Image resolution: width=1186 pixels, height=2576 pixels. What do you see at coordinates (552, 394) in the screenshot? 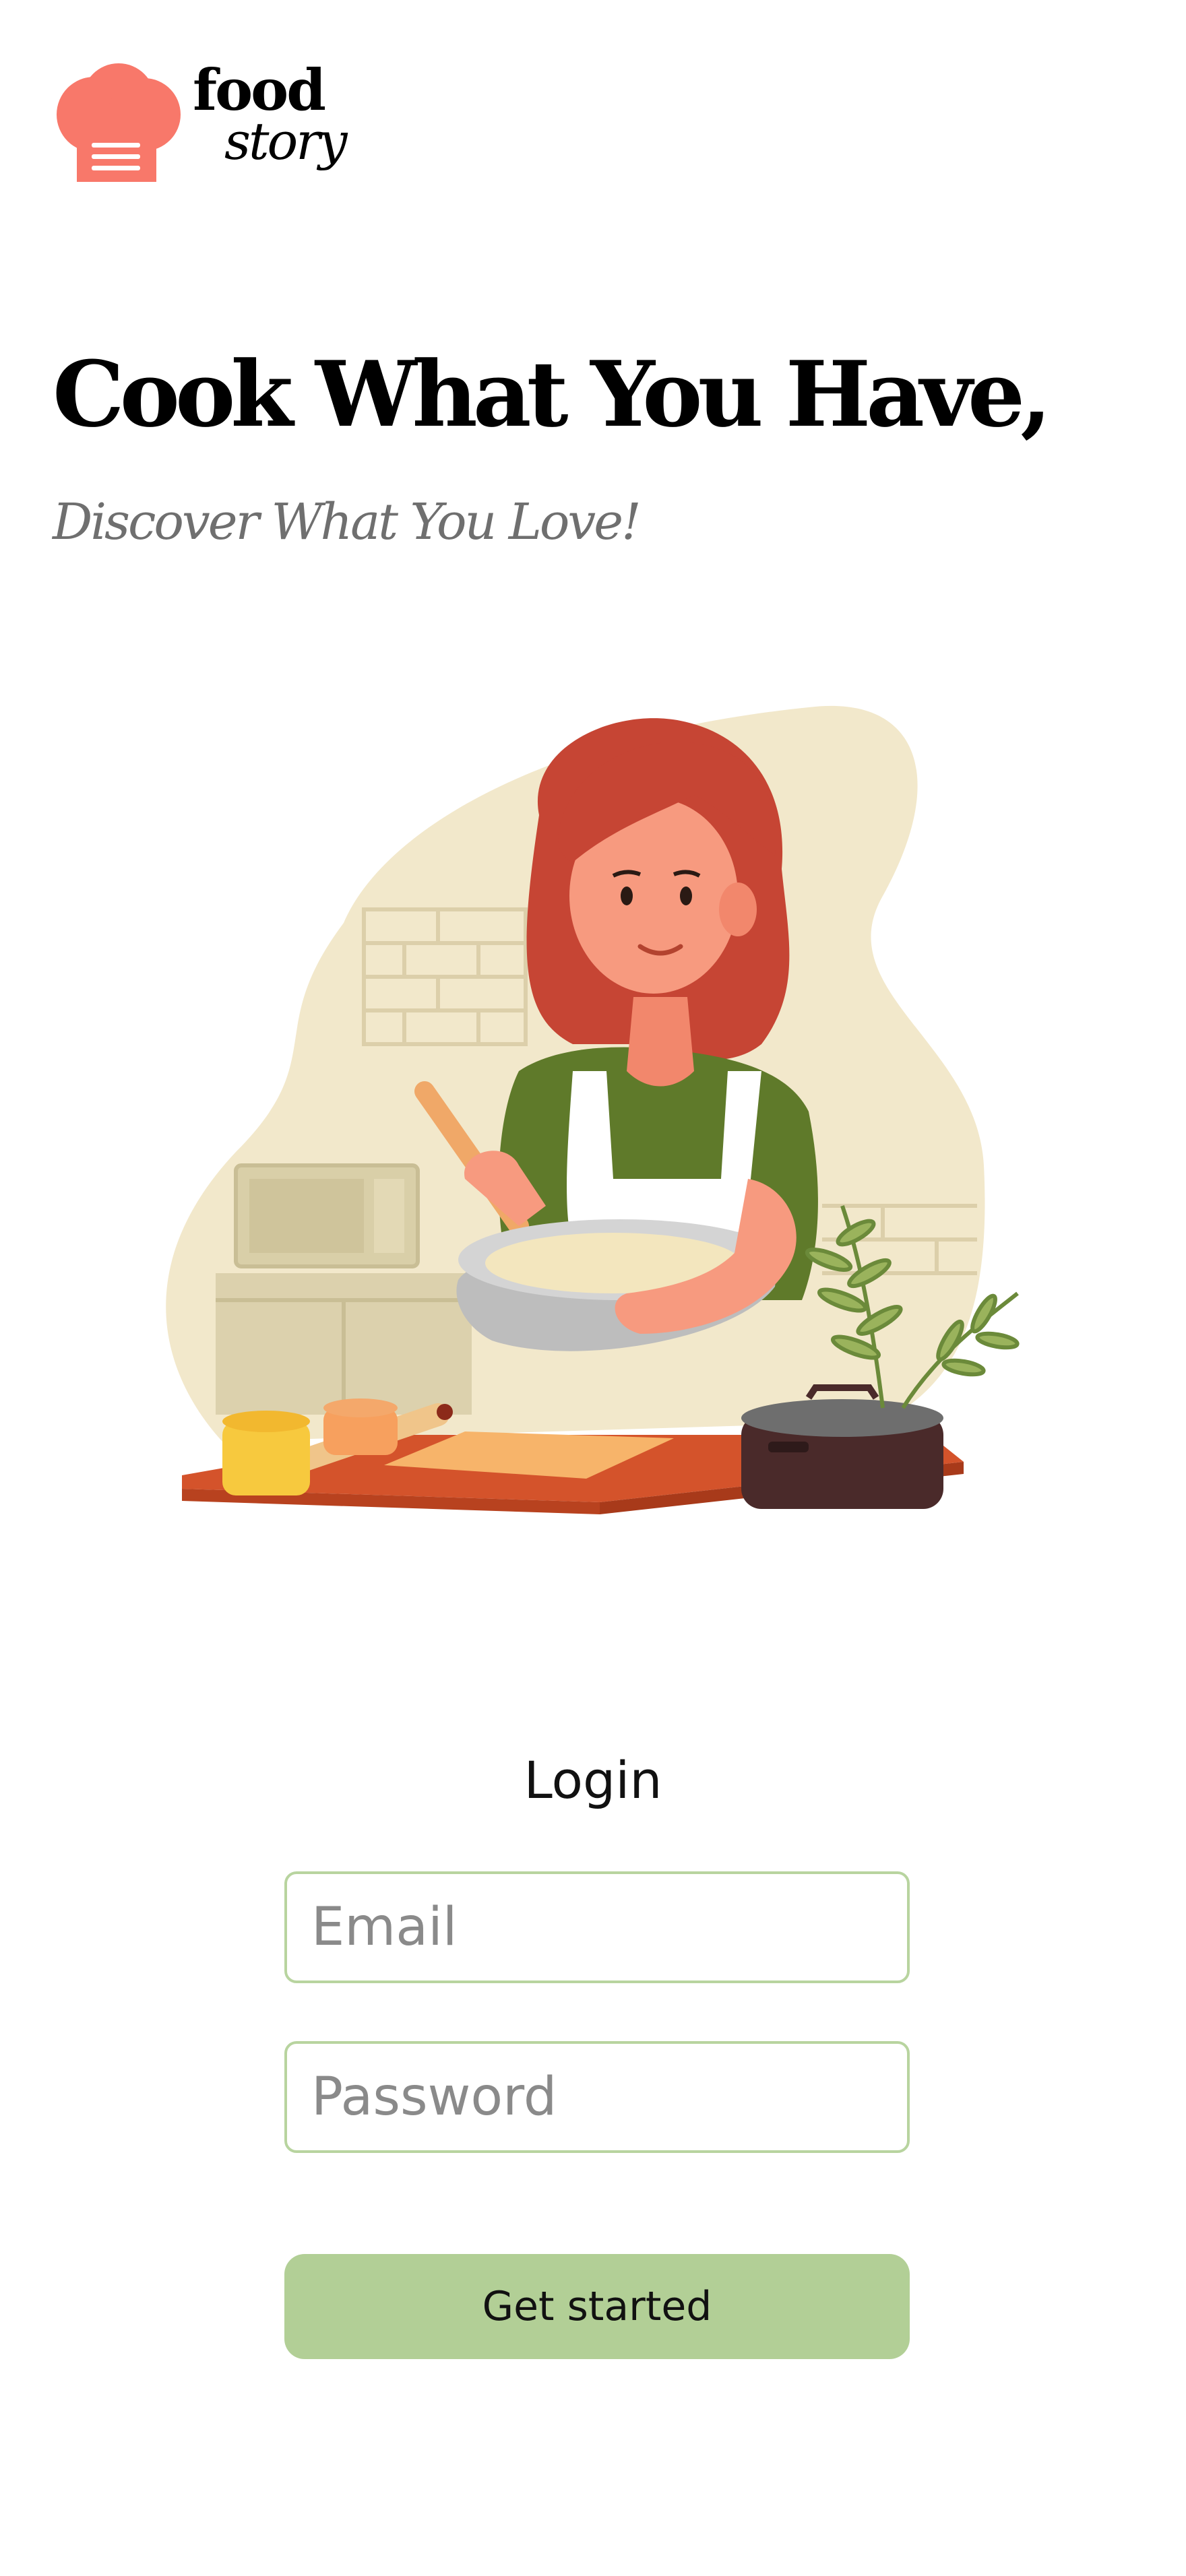
I see `page-title: Cook What You Have,` at bounding box center [552, 394].